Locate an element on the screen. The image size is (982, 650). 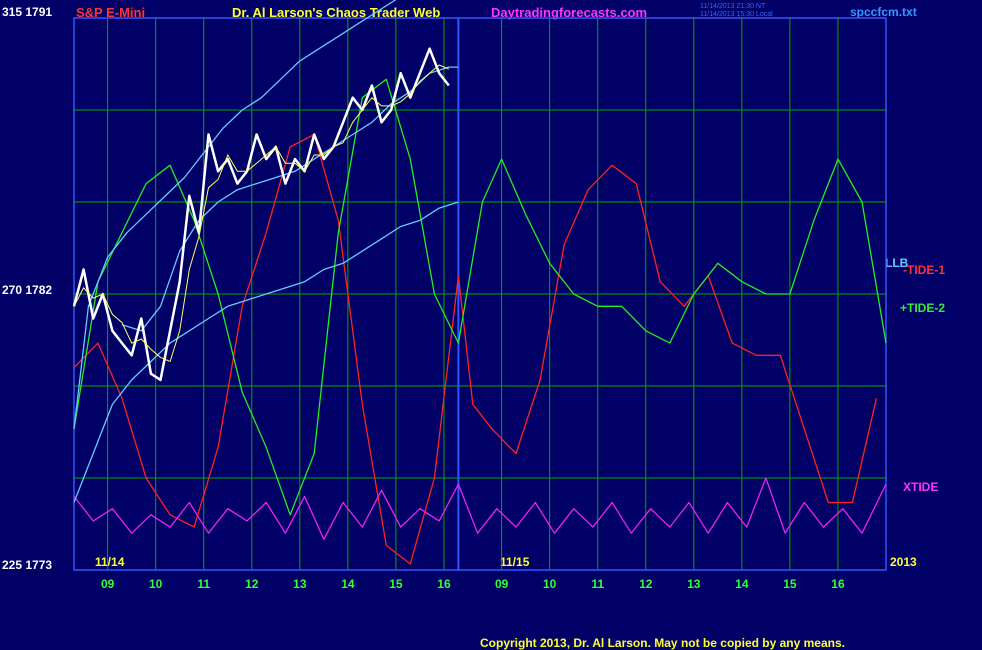
series-xtide is located at coordinates (480, 508).